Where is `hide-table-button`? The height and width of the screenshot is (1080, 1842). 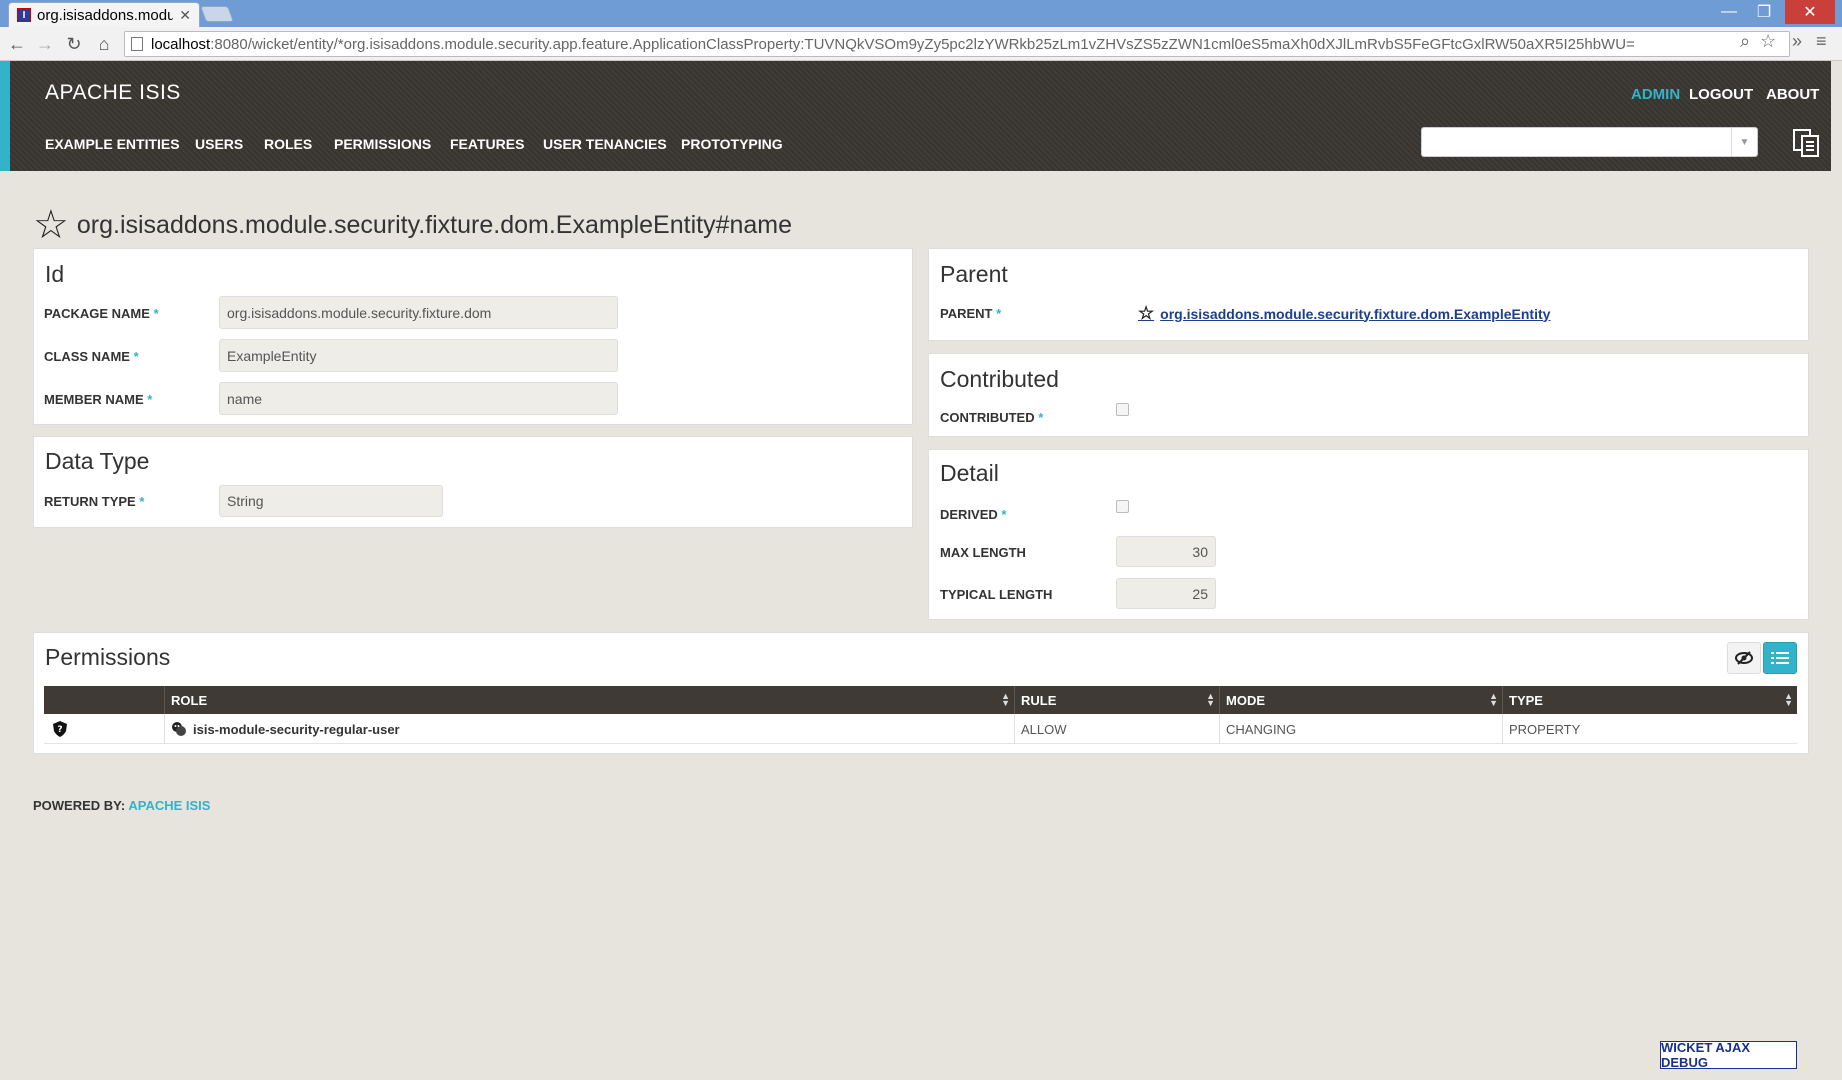
hide-table-button is located at coordinates (1744, 658).